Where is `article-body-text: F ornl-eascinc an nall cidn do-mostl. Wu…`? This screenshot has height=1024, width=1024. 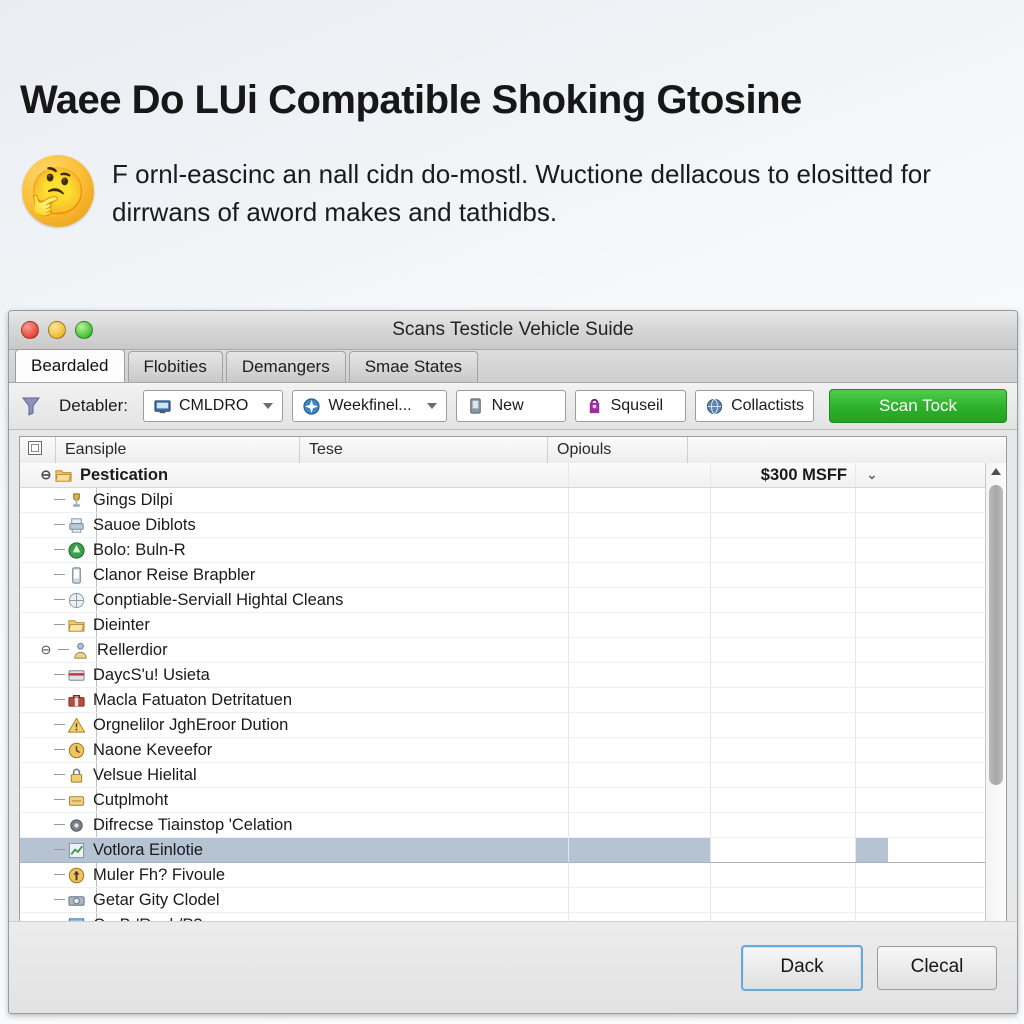 article-body-text: F ornl-eascinc an nall cidn do-mostl. Wu… is located at coordinates (521, 193).